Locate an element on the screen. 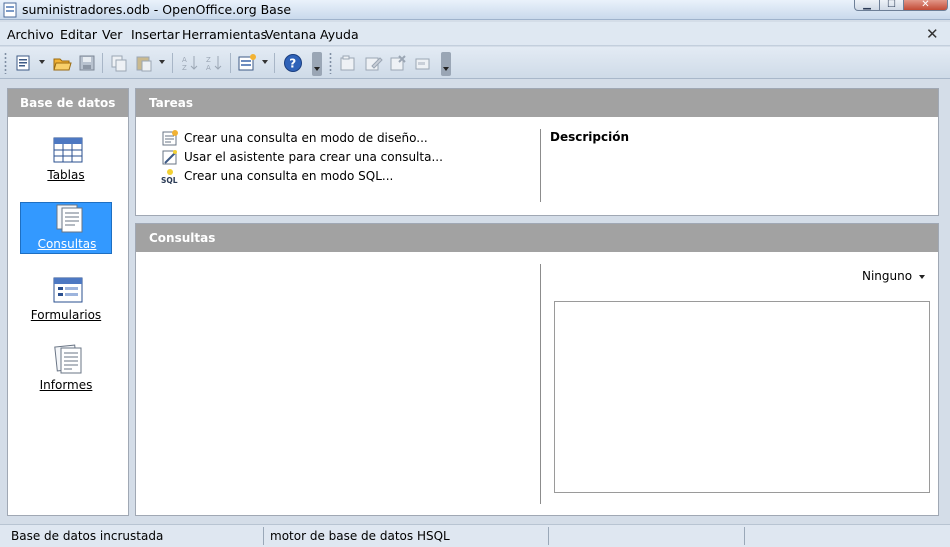  sort-descending-icon: ZA is located at coordinates (214, 63).